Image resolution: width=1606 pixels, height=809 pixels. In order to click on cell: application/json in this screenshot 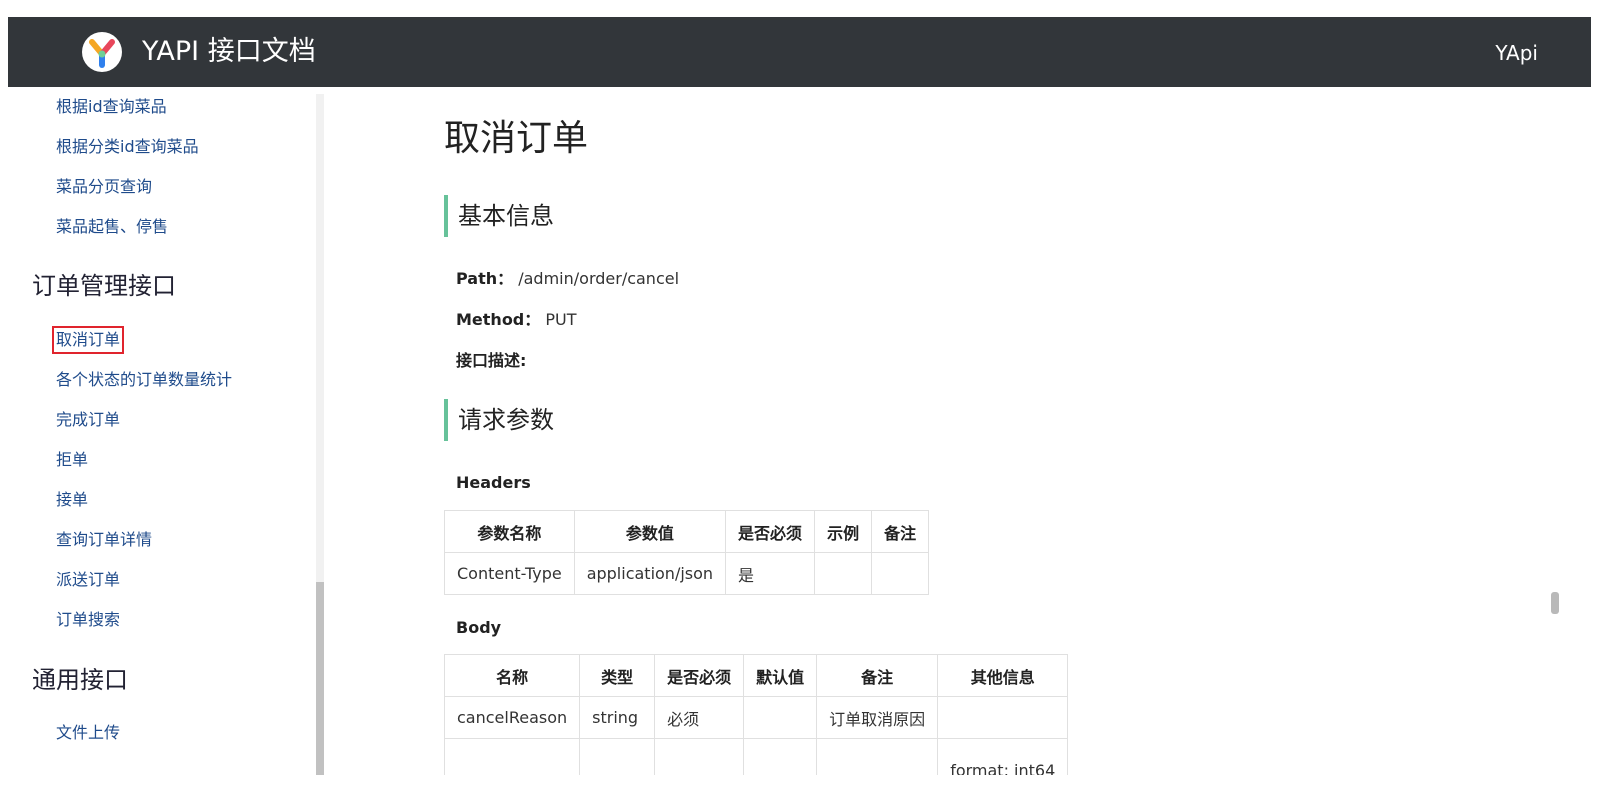, I will do `click(650, 573)`.